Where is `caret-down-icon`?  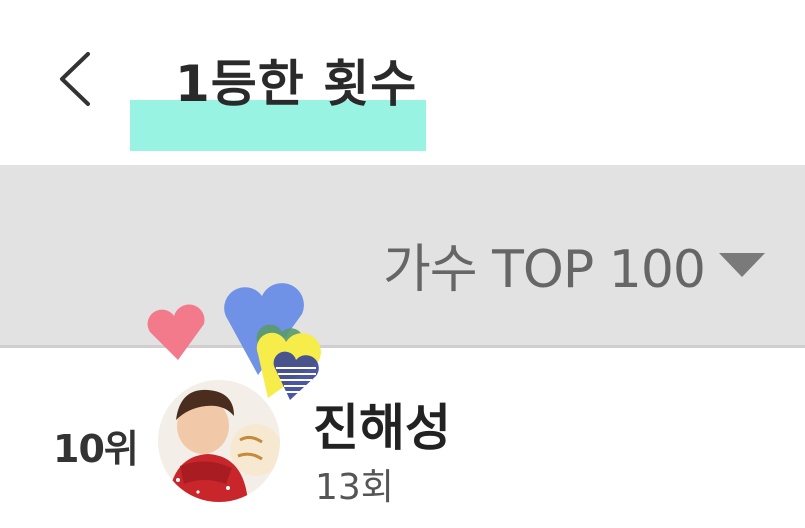 caret-down-icon is located at coordinates (742, 264).